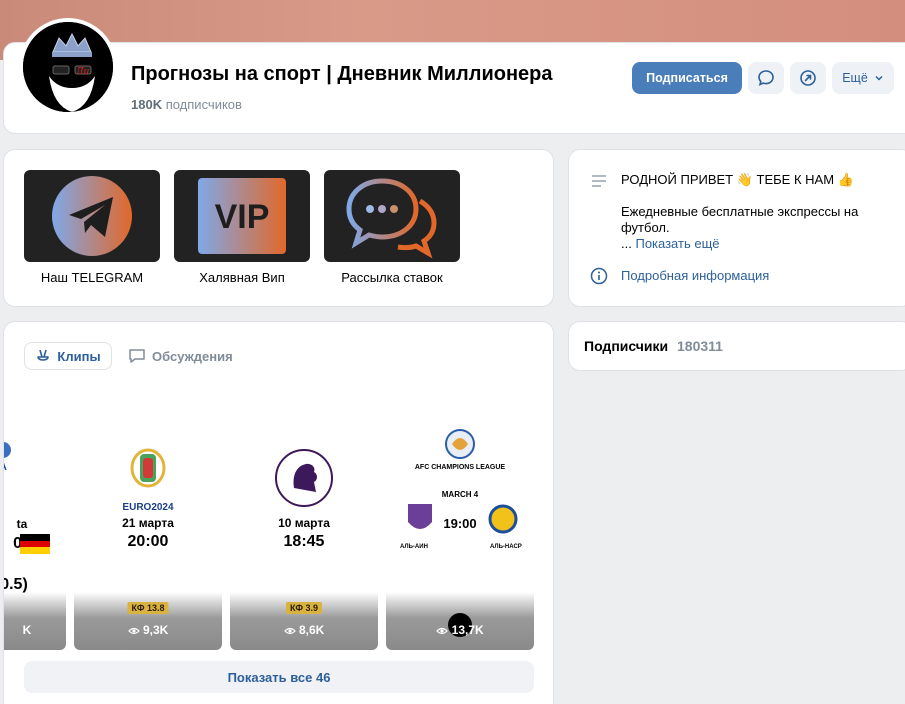  Describe the element at coordinates (279, 677) in the screenshot. I see `show-all-clips-button: Показать все 46` at that location.